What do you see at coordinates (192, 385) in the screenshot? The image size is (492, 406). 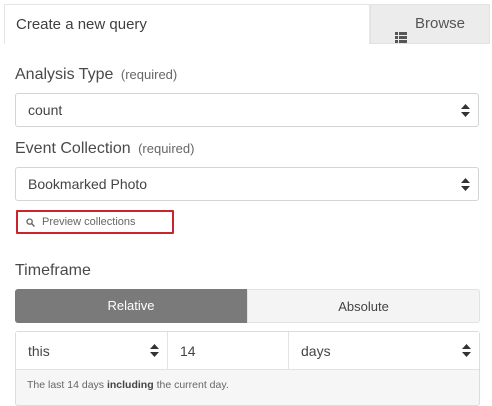 I see `timeframe-note-suffix: the current day.` at bounding box center [192, 385].